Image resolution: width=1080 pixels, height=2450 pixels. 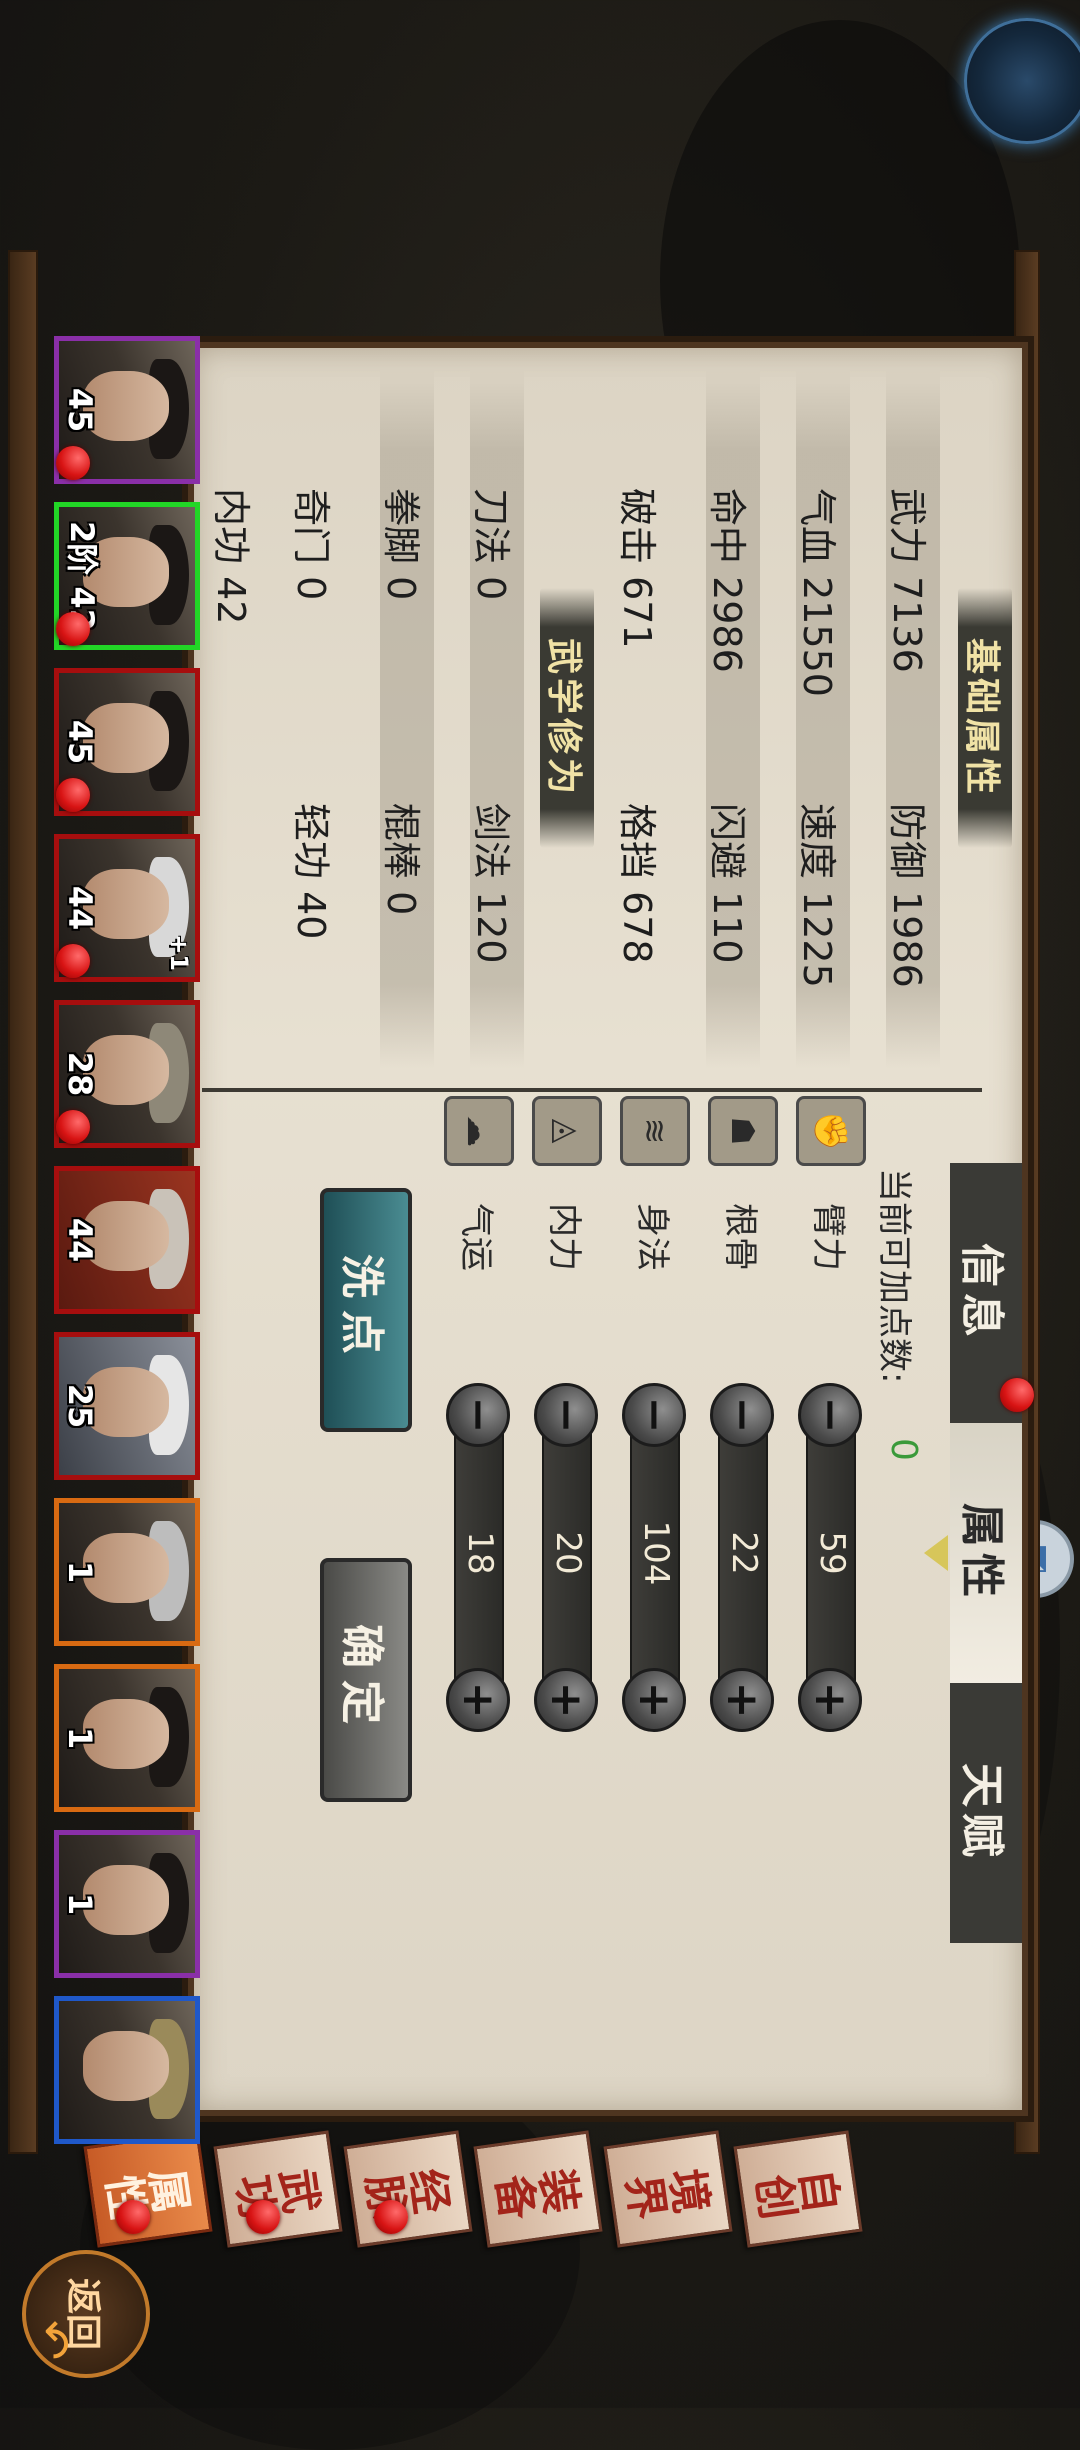 What do you see at coordinates (480, 1553) in the screenshot?
I see `point-value-luck: 18` at bounding box center [480, 1553].